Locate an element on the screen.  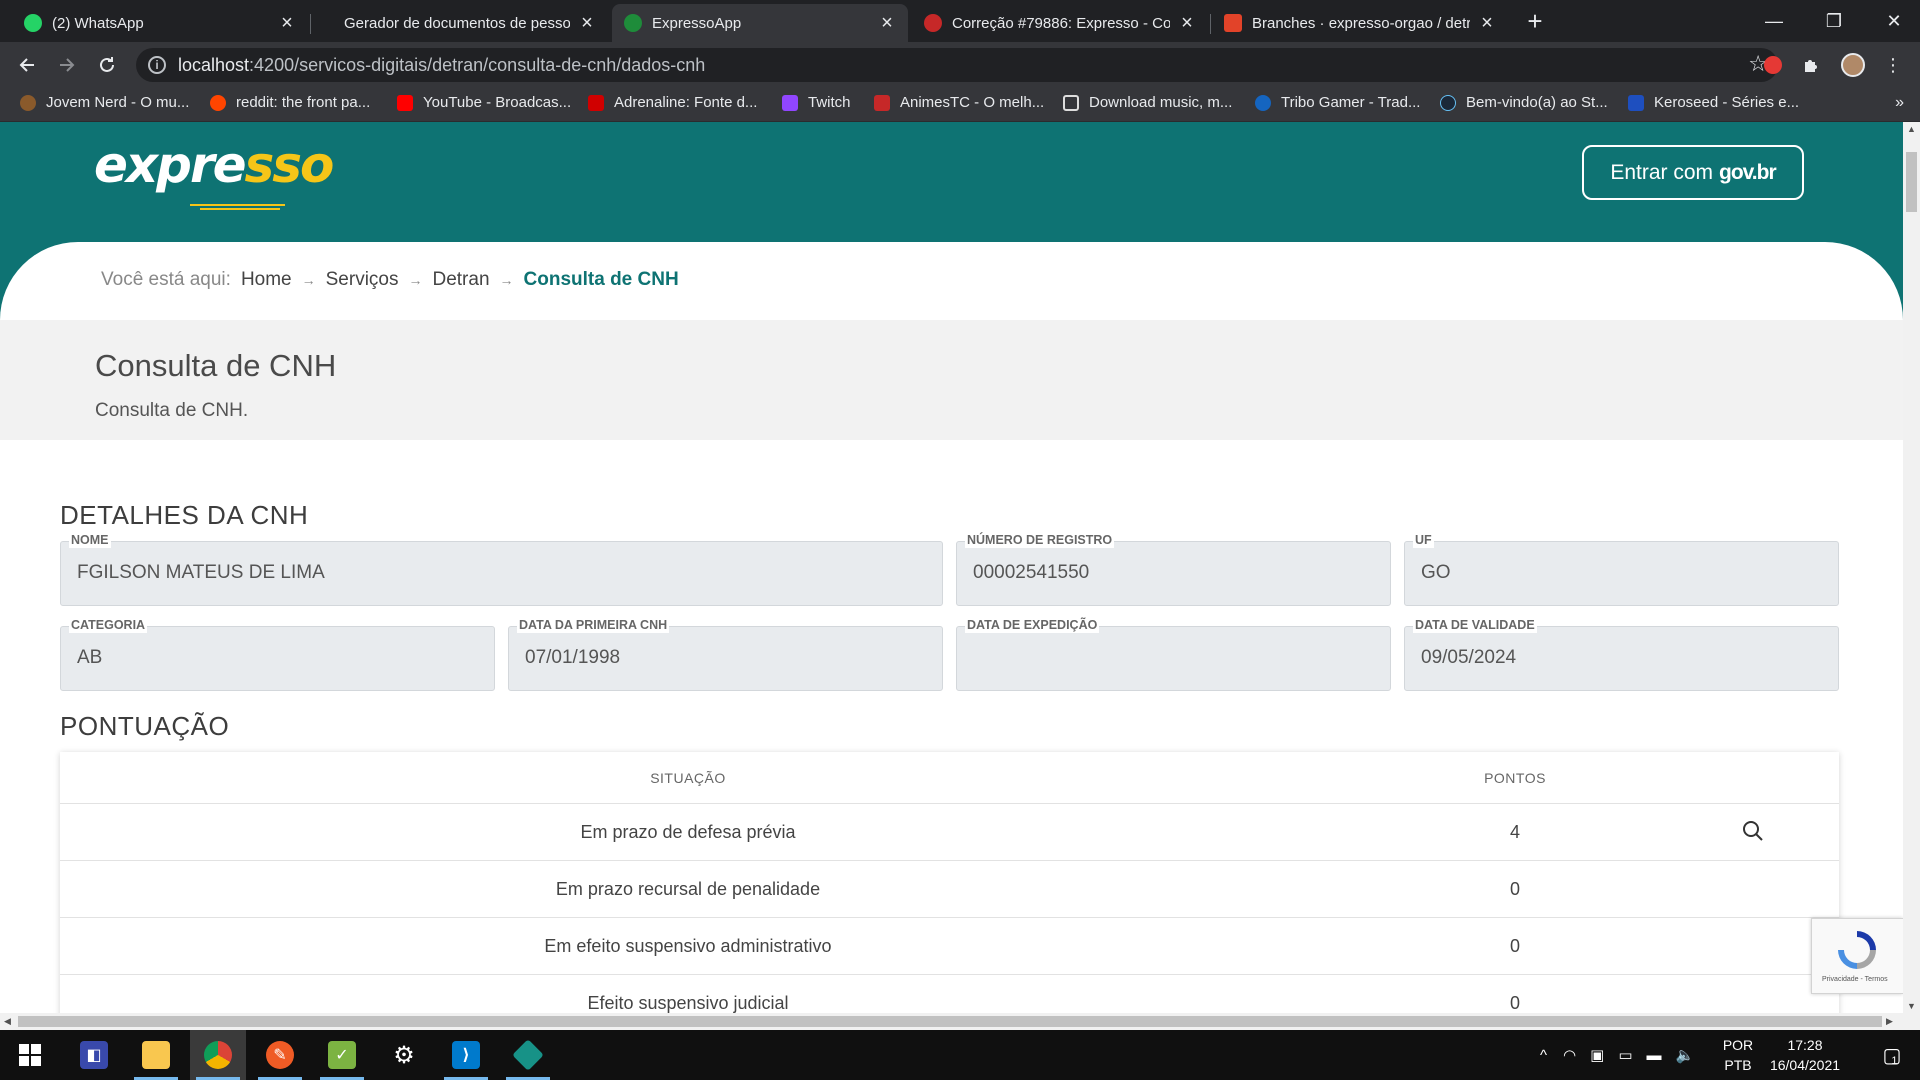
network-icon: ◠ is located at coordinates (1569, 1055).